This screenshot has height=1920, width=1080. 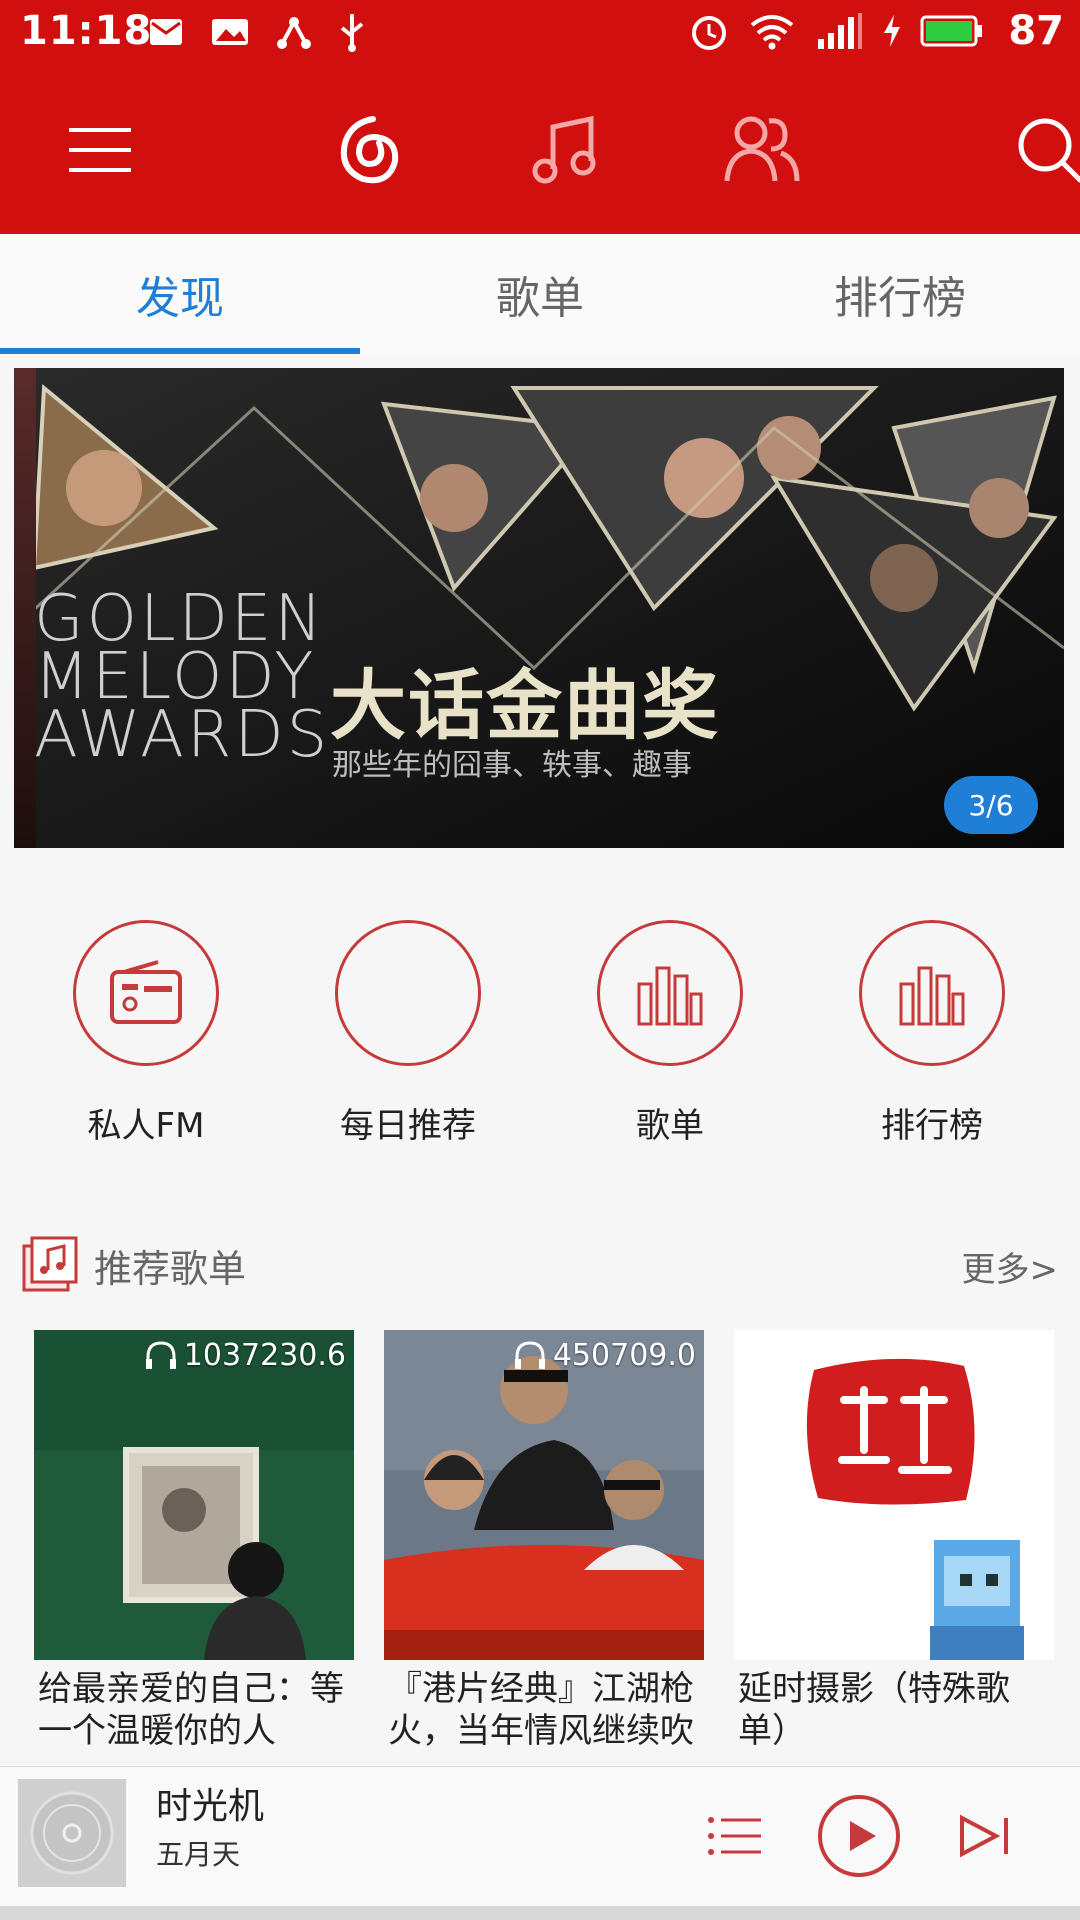 I want to click on wifi-icon, so click(x=772, y=32).